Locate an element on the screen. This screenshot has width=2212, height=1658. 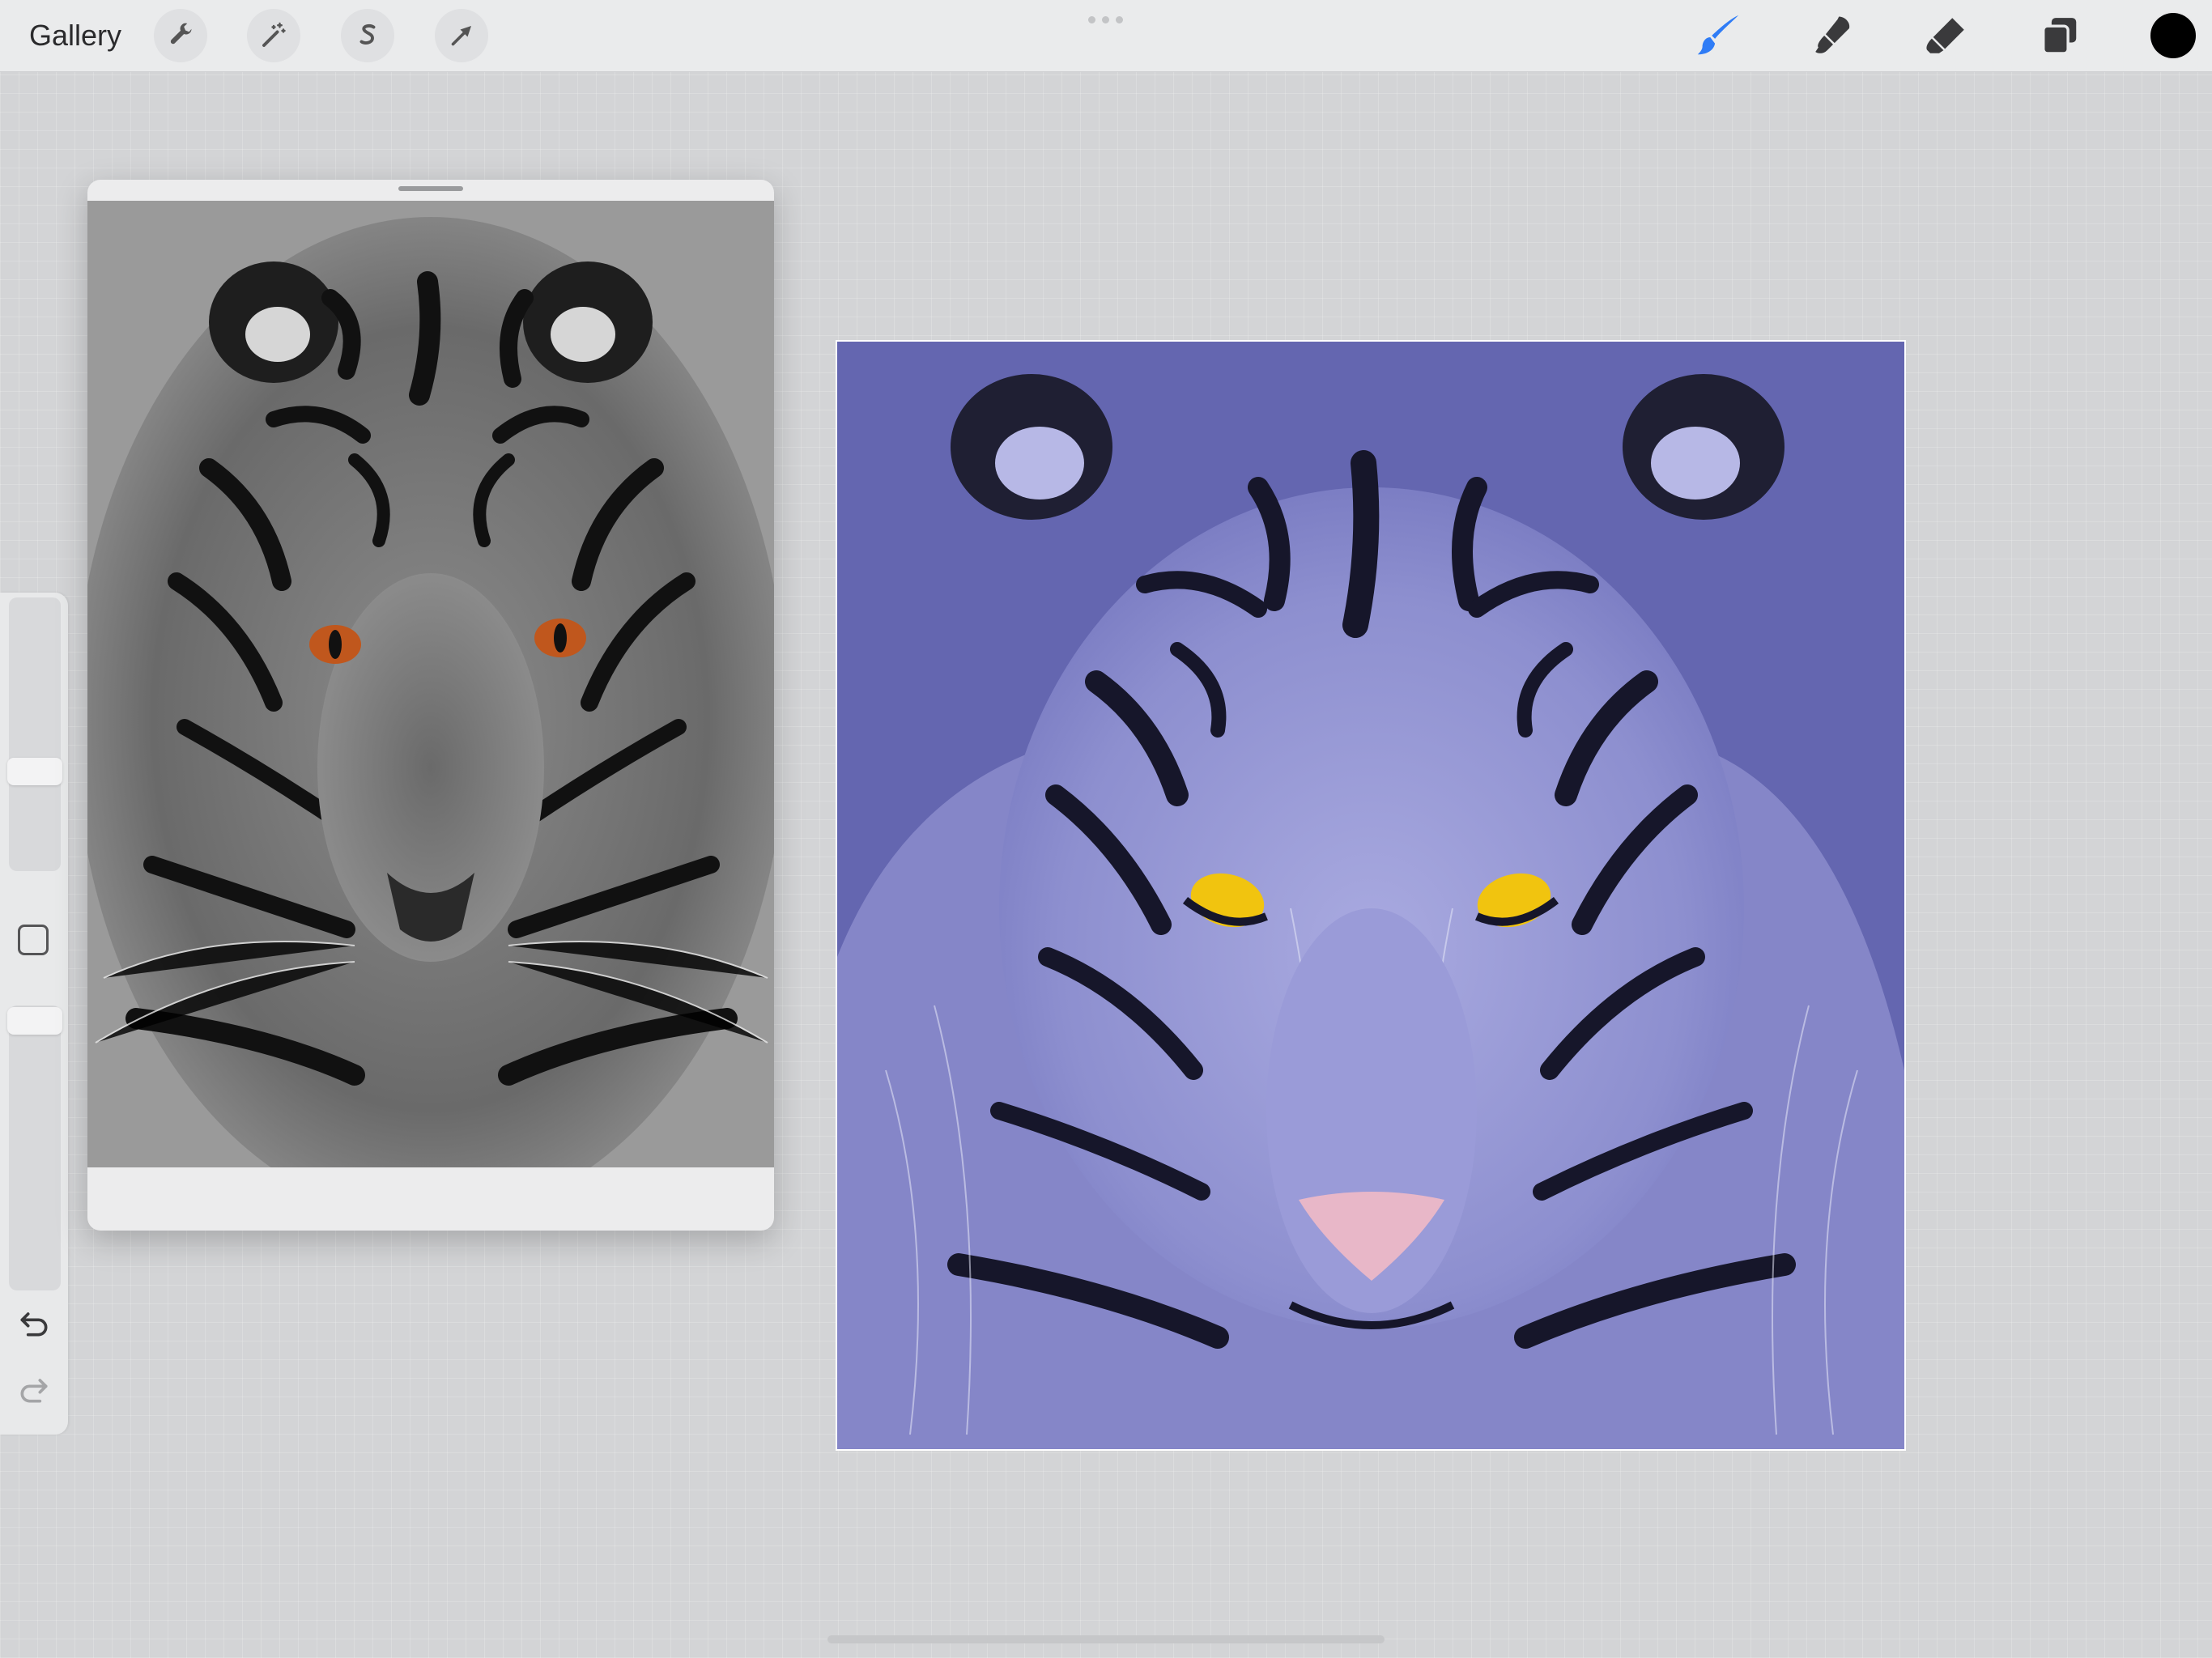
layers-button is located at coordinates (2060, 36).